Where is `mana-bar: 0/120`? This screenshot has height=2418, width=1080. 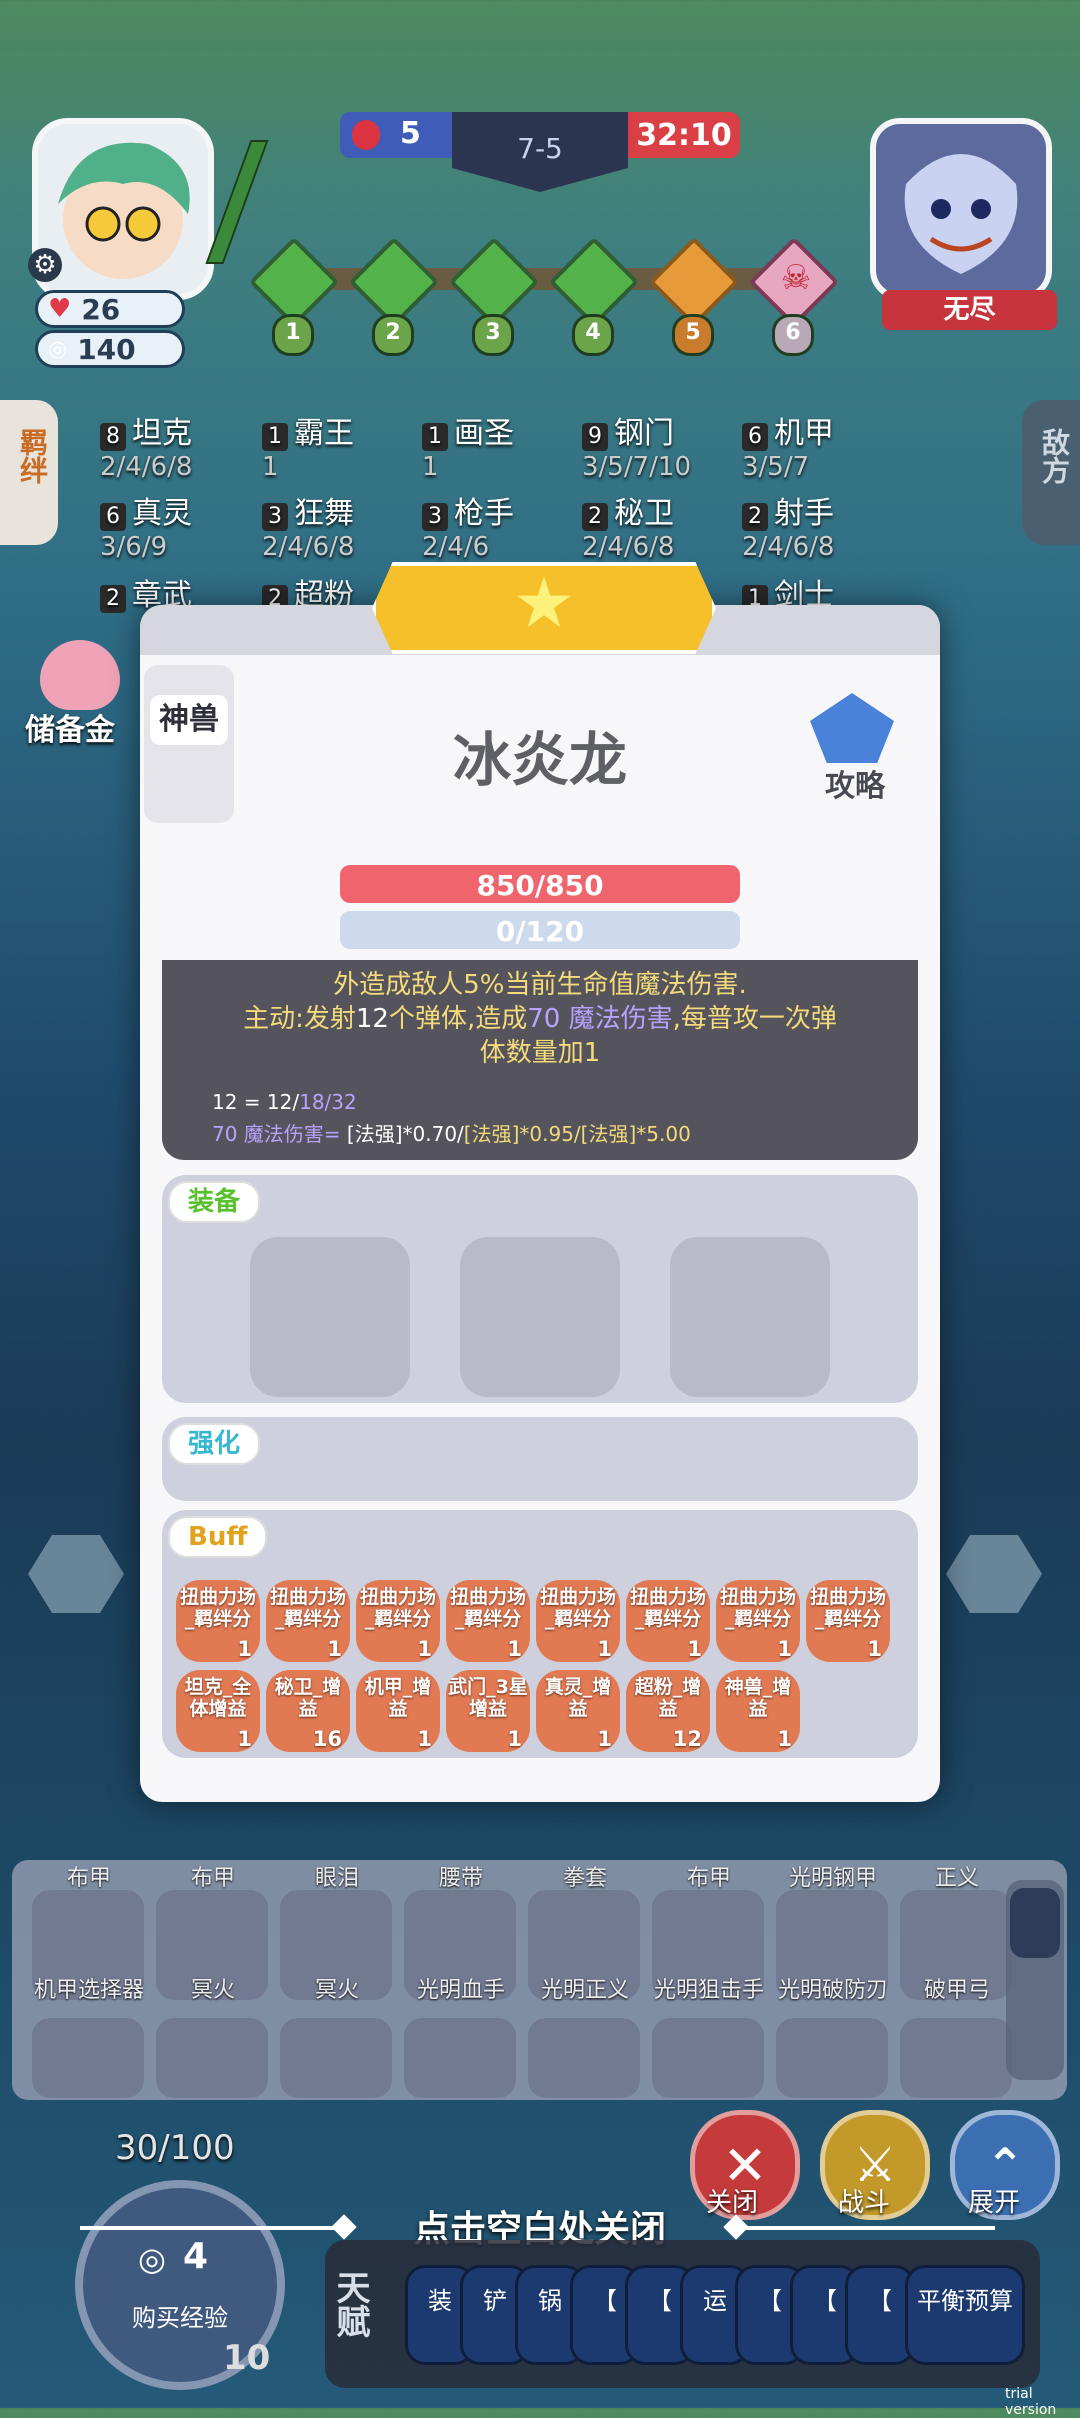
mana-bar: 0/120 is located at coordinates (540, 930).